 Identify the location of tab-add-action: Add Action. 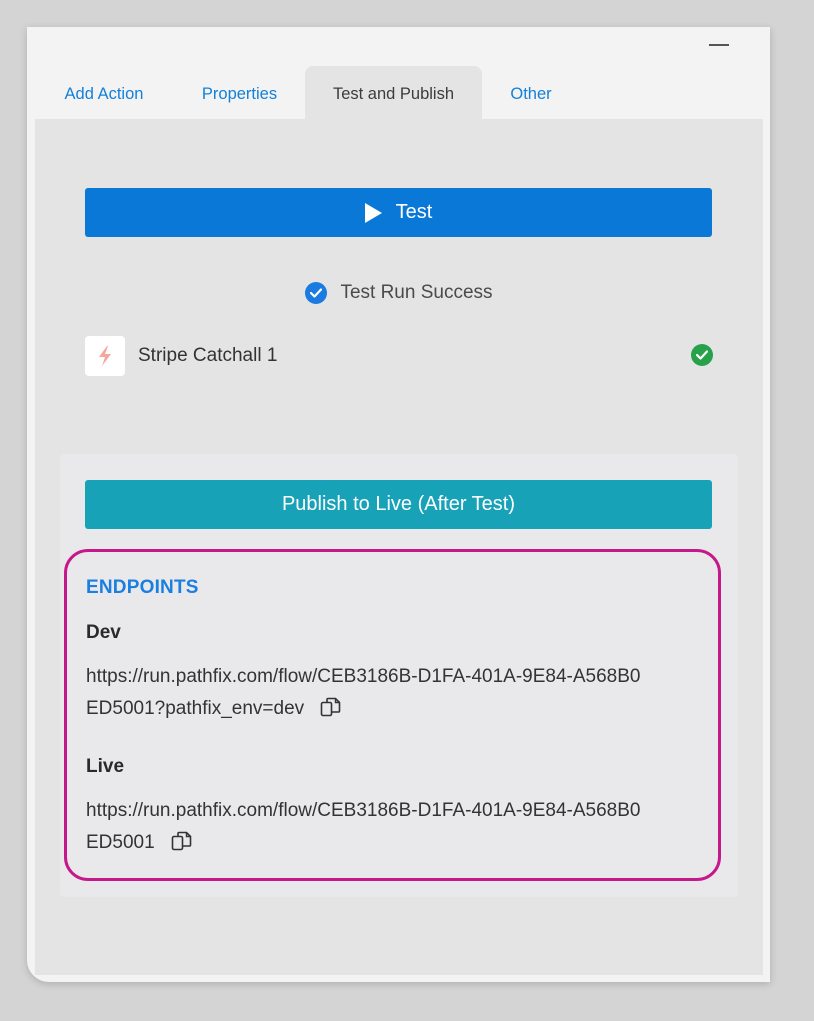
(104, 92).